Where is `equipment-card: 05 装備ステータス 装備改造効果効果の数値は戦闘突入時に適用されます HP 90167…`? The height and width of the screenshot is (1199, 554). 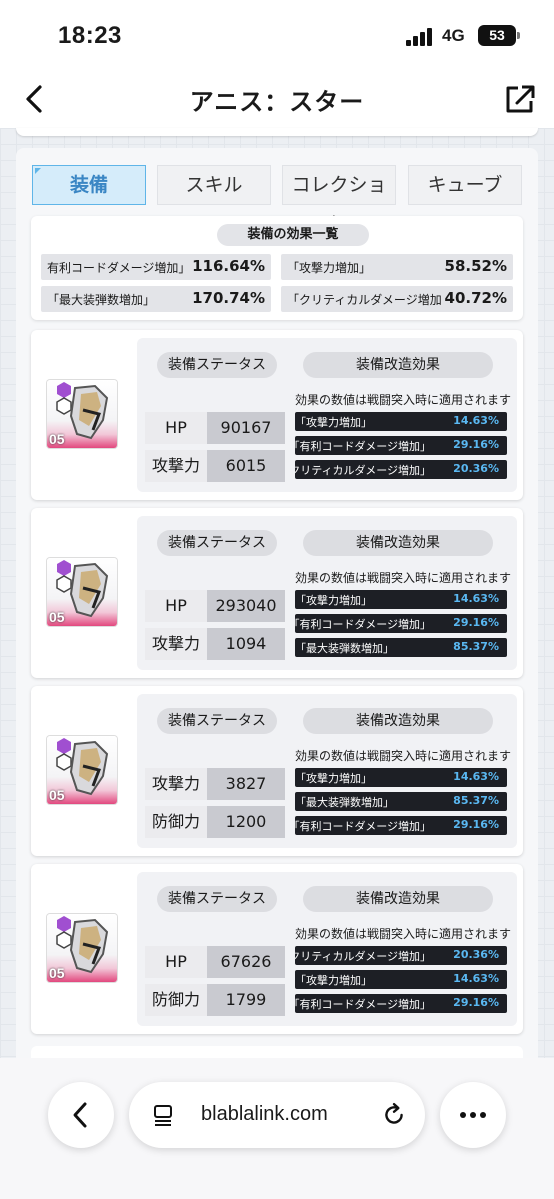 equipment-card: 05 装備ステータス 装備改造効果効果の数値は戦闘突入時に適用されます HP 90167… is located at coordinates (277, 415).